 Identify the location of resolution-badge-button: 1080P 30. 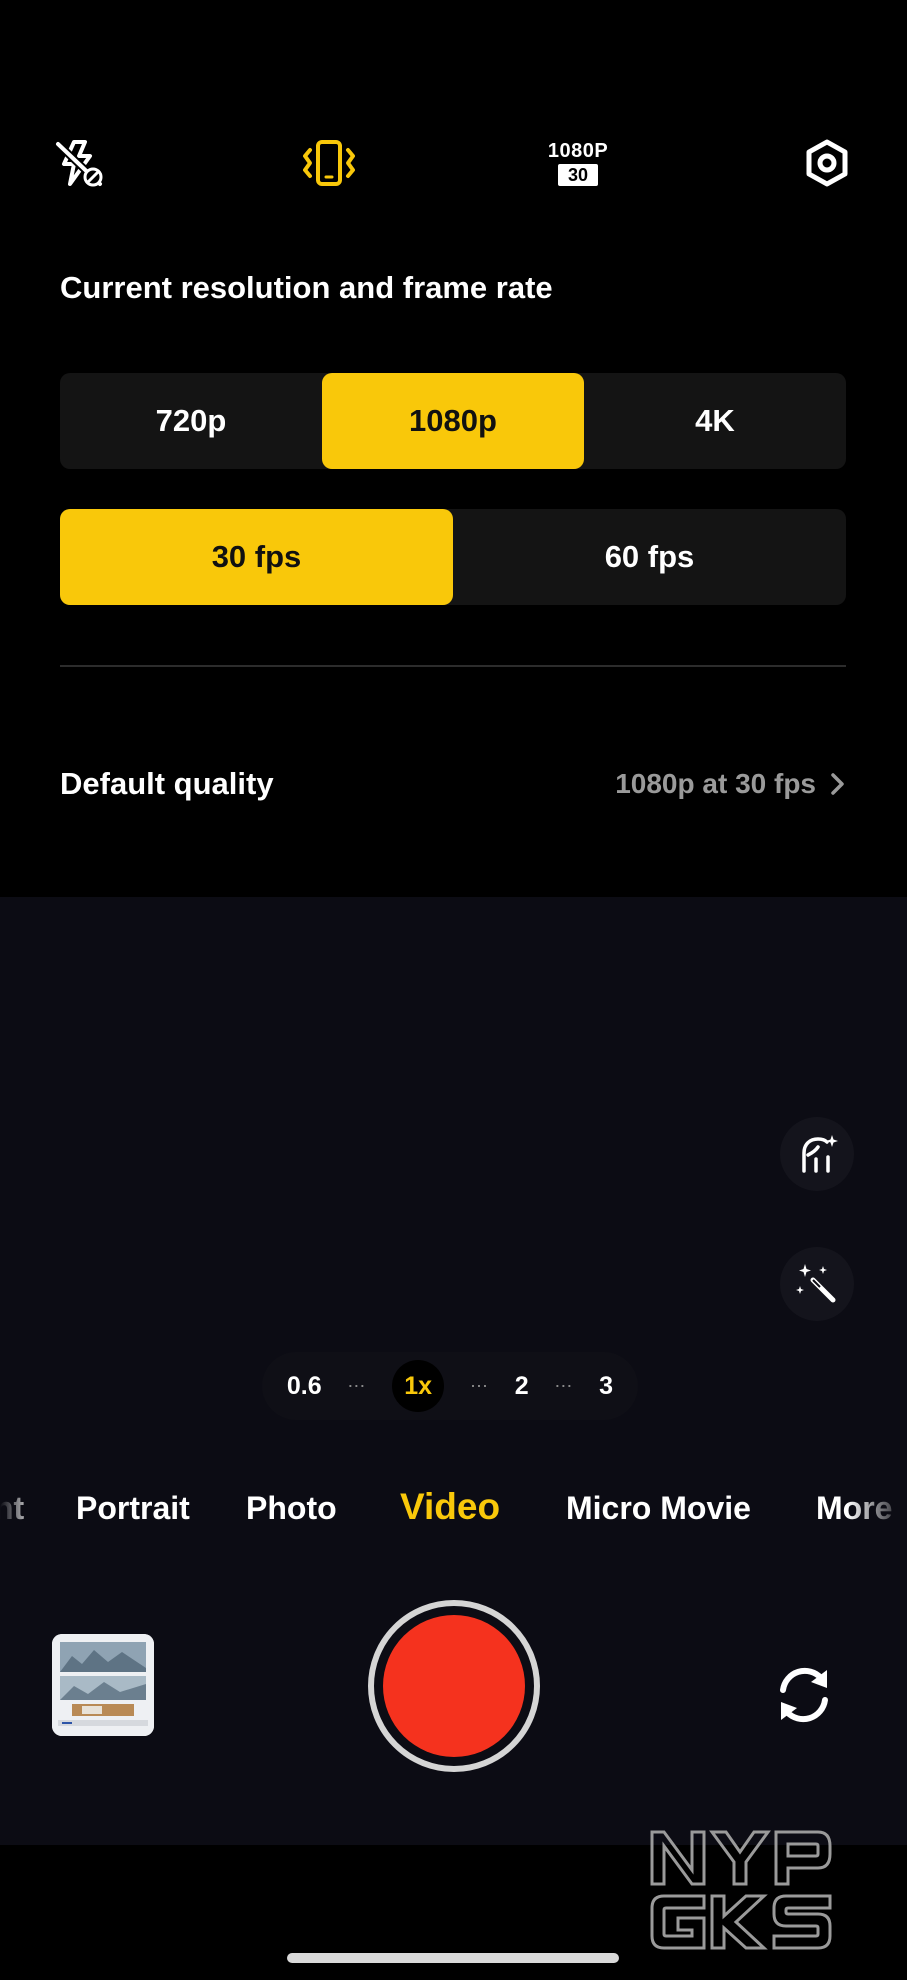
(578, 163).